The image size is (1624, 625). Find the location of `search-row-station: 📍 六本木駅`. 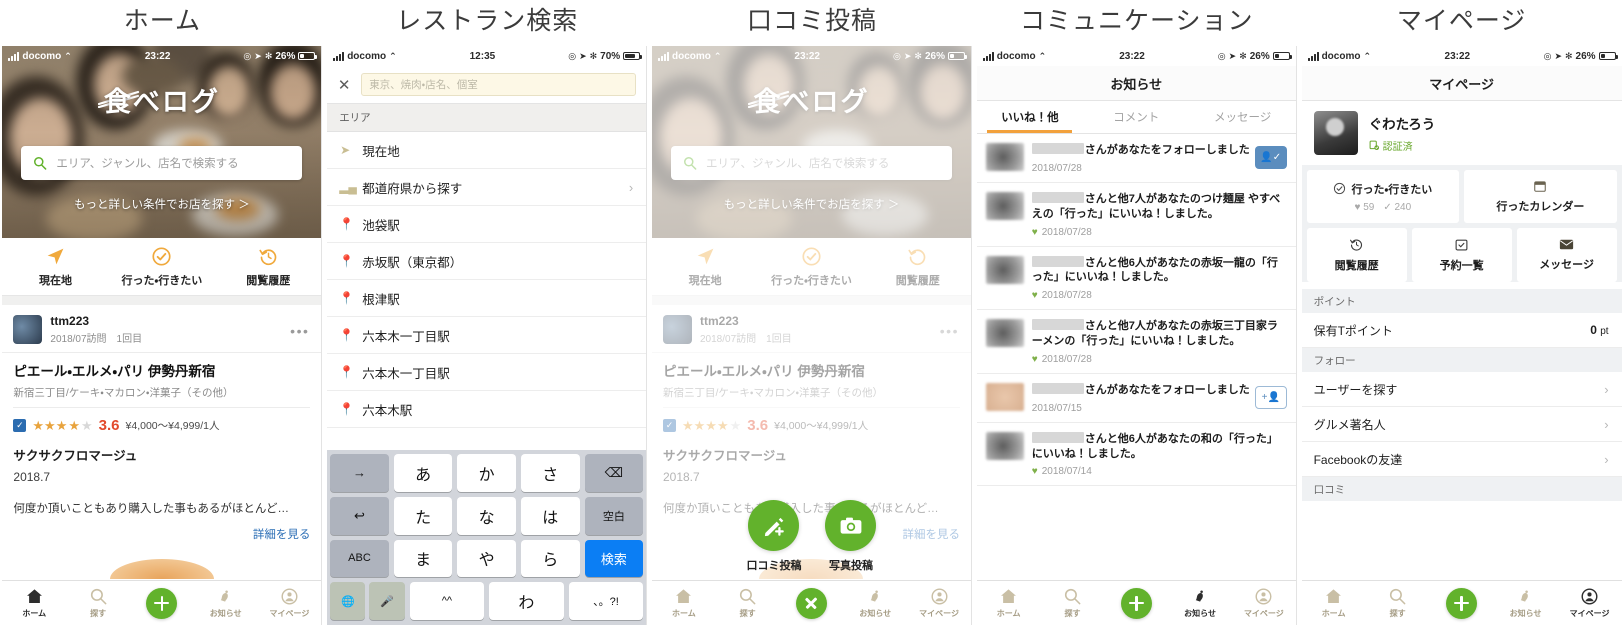

search-row-station: 📍 六本木駅 is located at coordinates (487, 409).